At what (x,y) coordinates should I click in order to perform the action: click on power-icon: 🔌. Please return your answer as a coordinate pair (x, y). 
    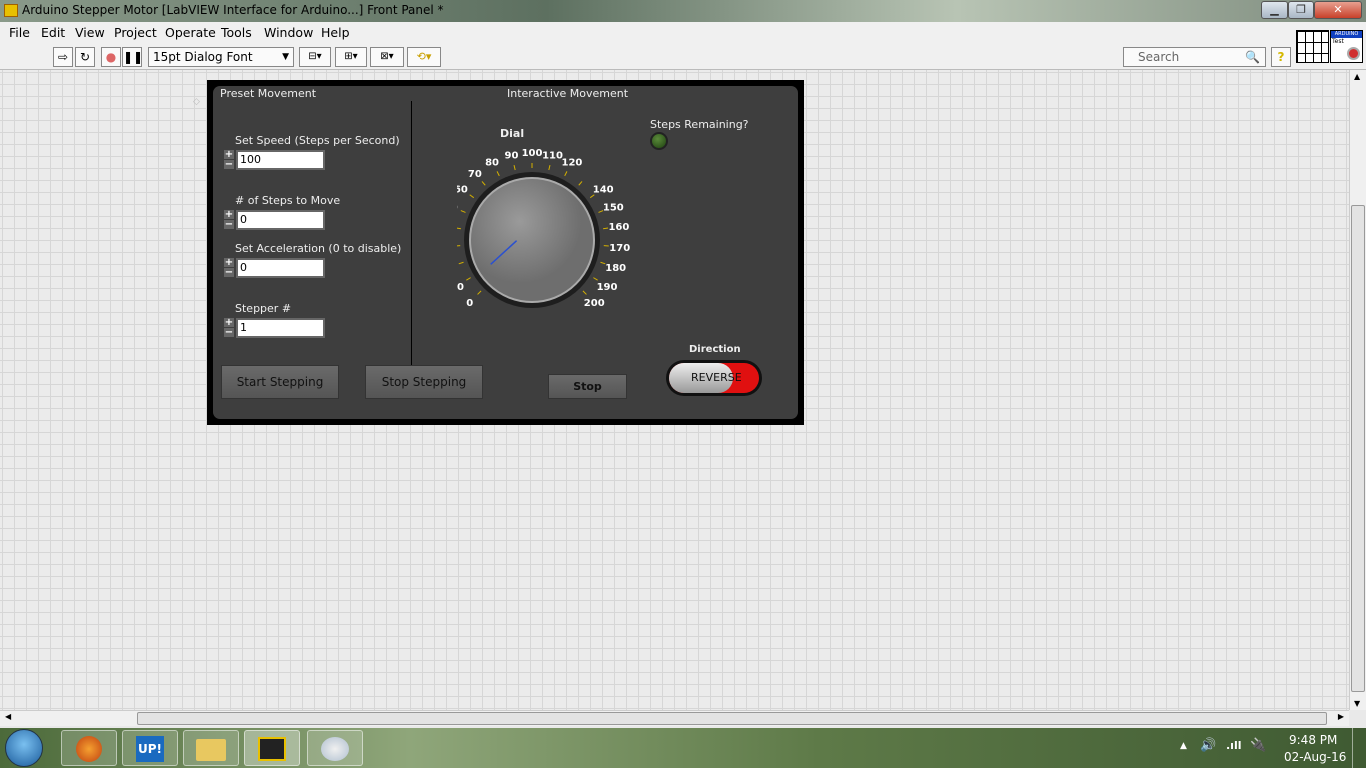
    Looking at the image, I should click on (1258, 745).